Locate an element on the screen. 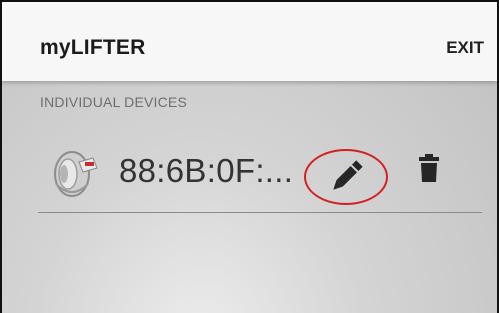  highlight-circle is located at coordinates (346, 177).